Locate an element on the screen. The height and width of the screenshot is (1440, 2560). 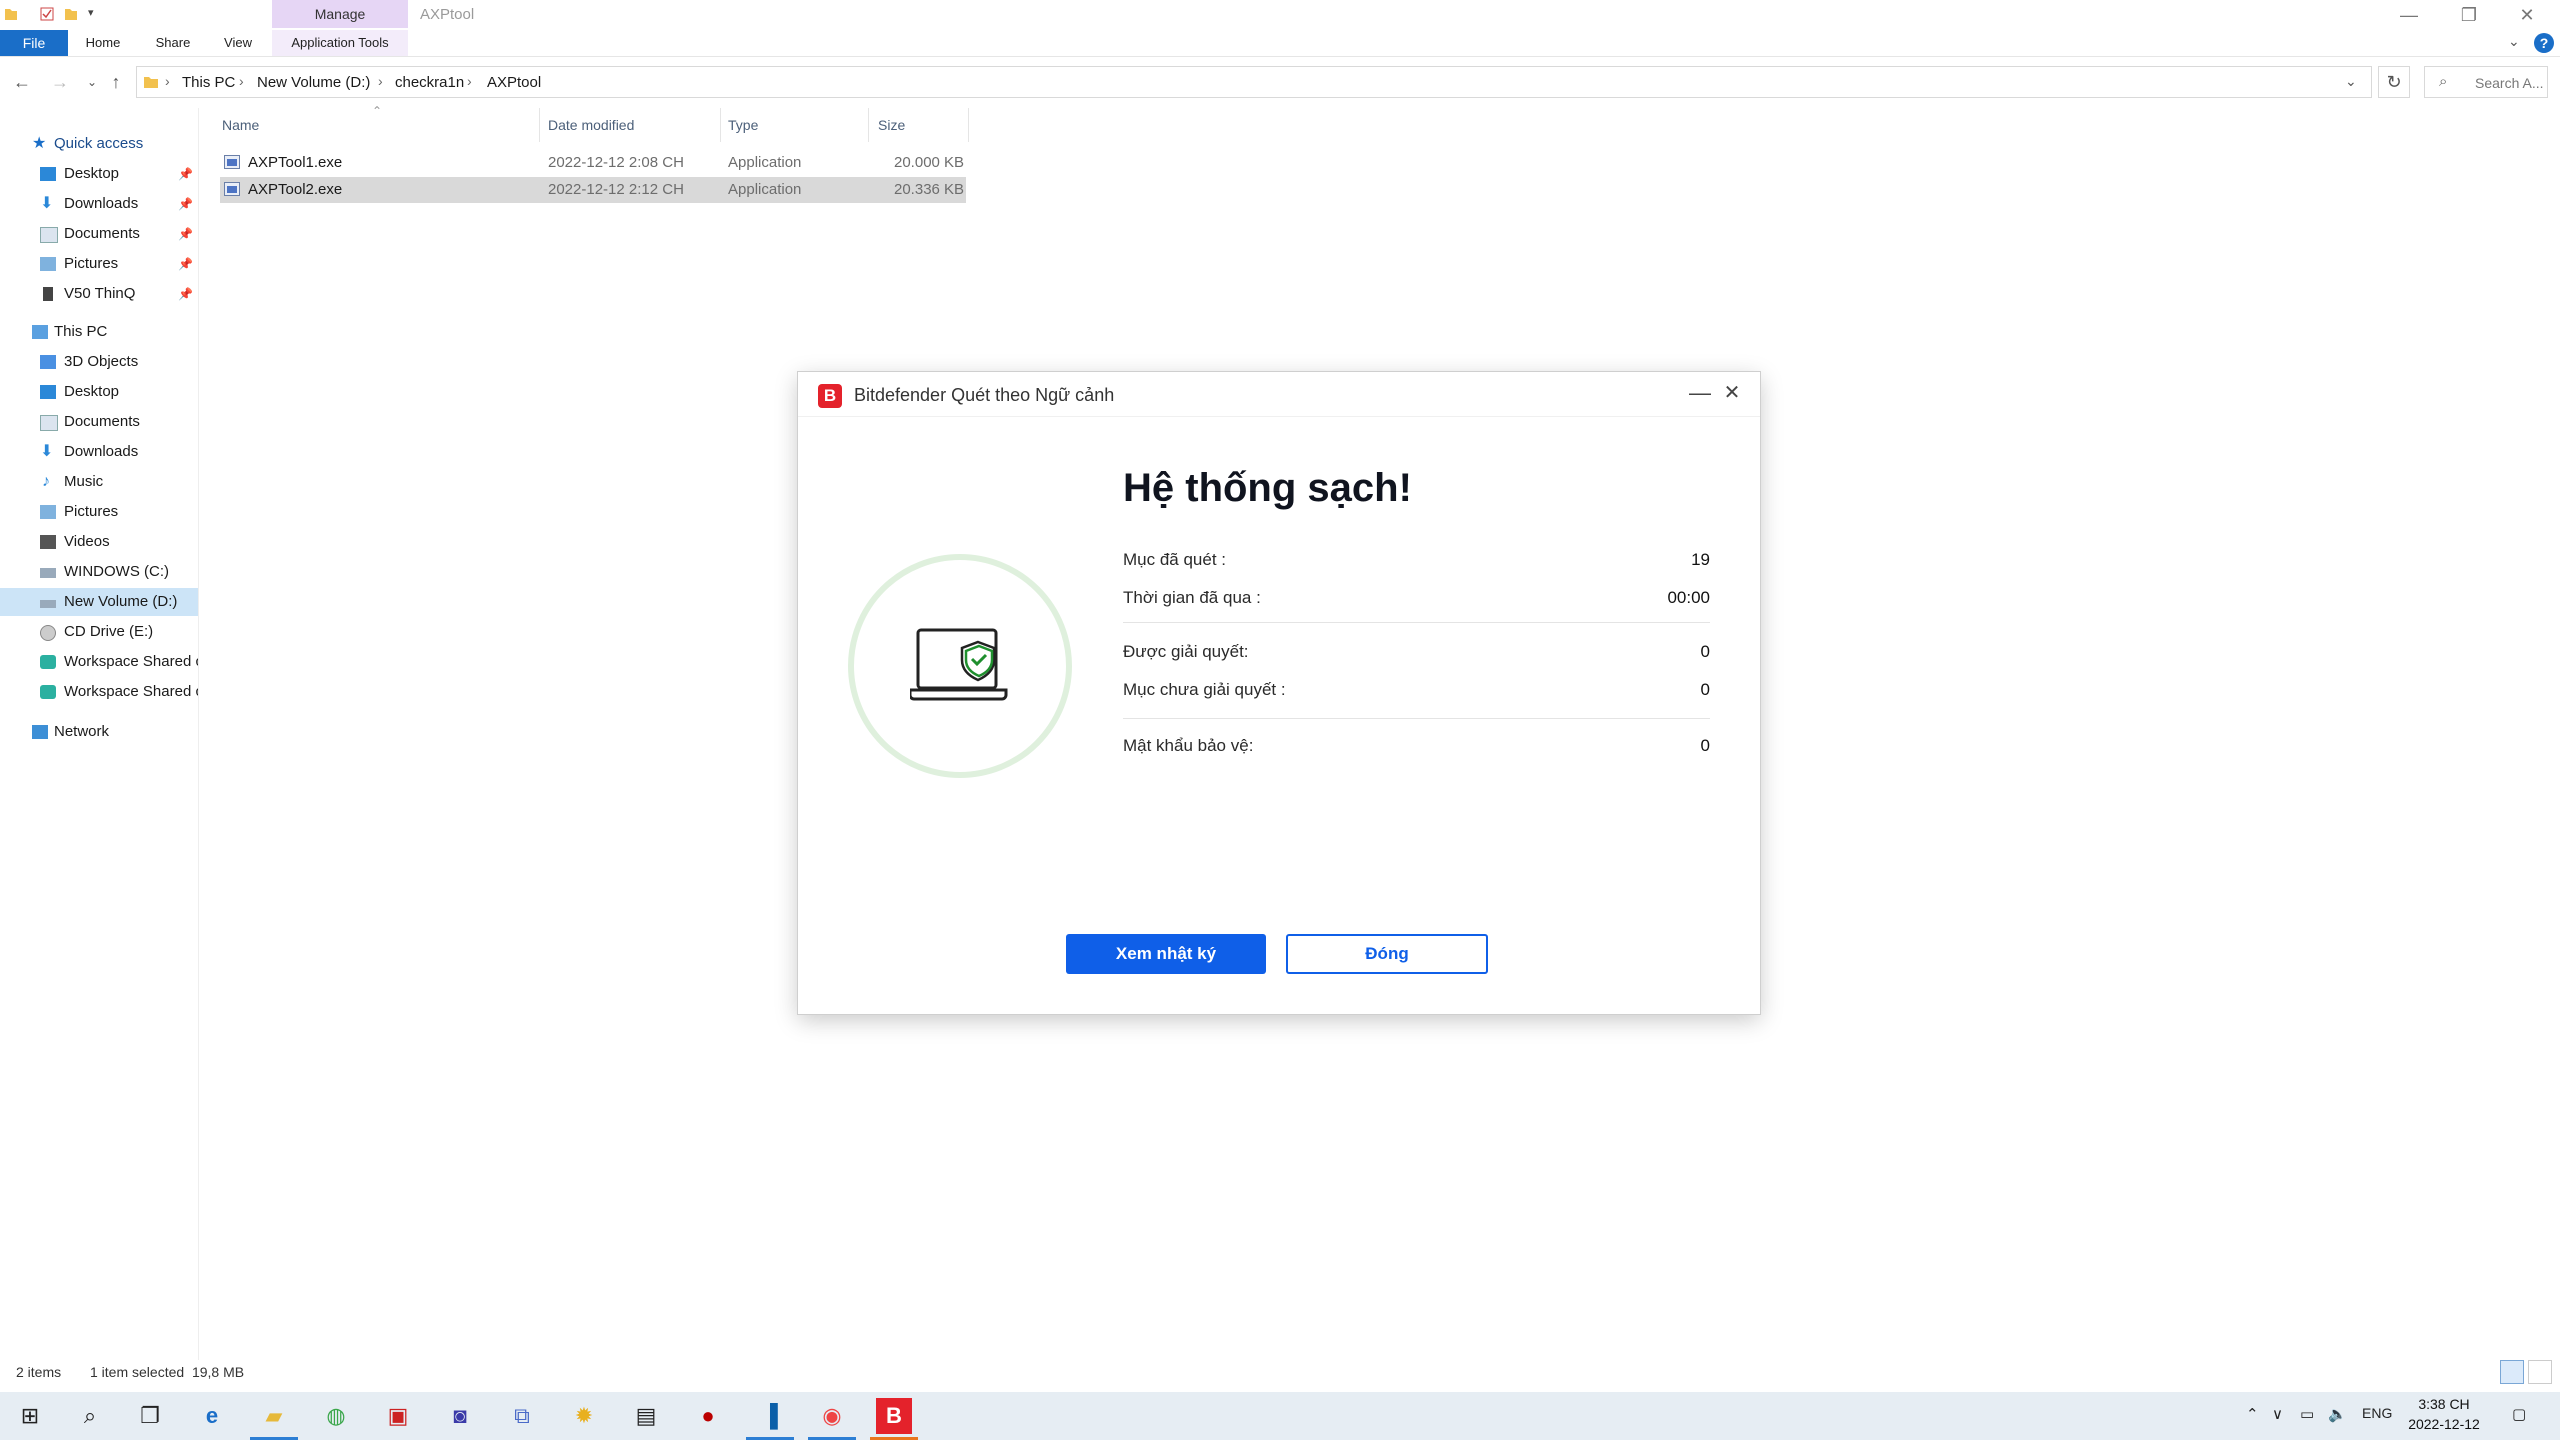
nav-quick-access: ★ Quick access is located at coordinates (99, 144).